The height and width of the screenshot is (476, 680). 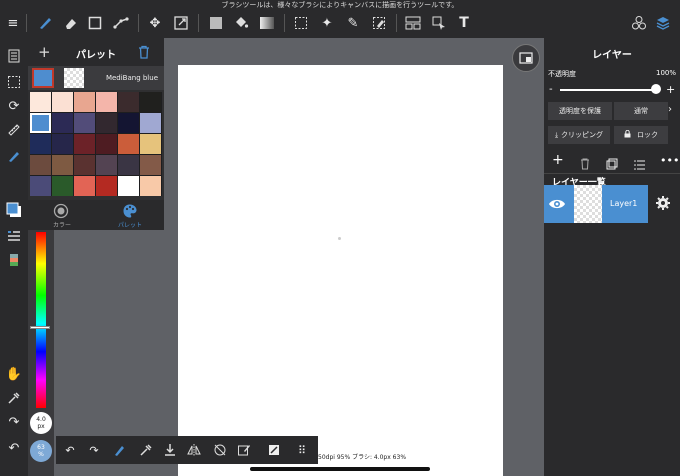 What do you see at coordinates (181, 23) in the screenshot?
I see `transform-tool-icon` at bounding box center [181, 23].